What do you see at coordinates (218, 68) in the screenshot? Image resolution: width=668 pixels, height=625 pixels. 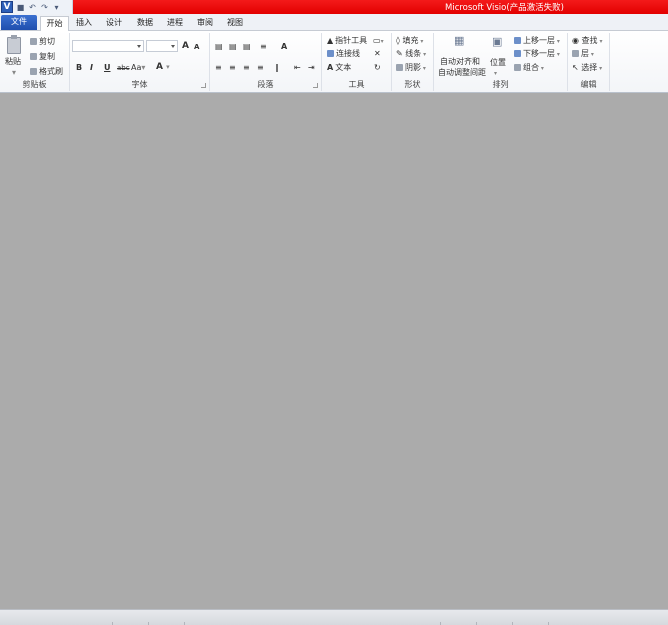 I see `align-left-icon: ≡` at bounding box center [218, 68].